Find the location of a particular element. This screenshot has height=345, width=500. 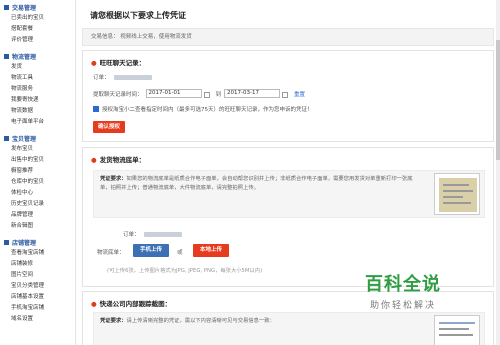

scrollbar is located at coordinates (498, 172).